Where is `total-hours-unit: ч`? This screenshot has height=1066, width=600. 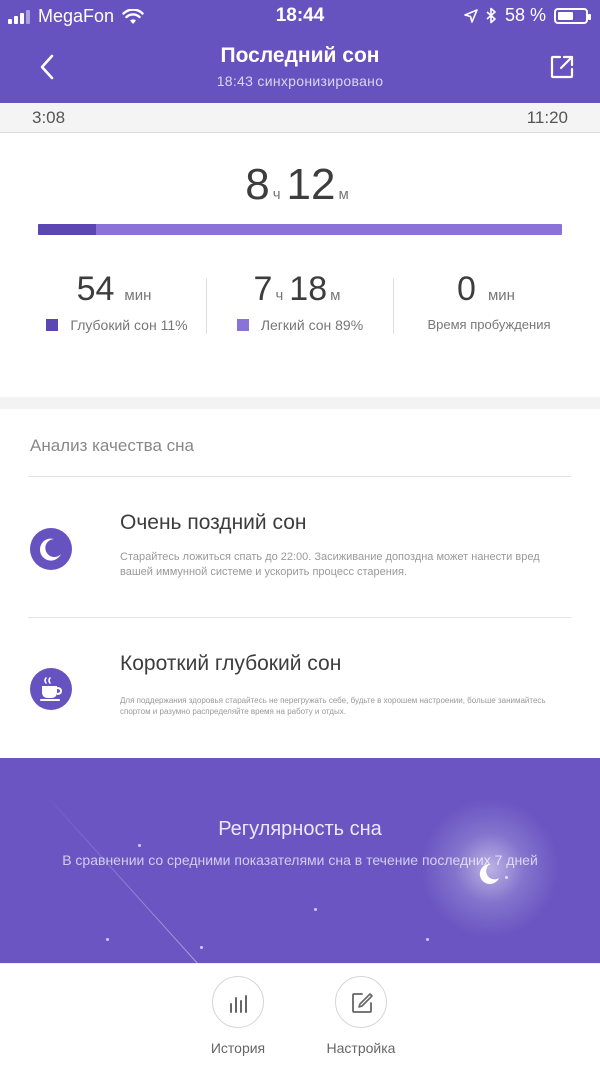
total-hours-unit: ч is located at coordinates (276, 194).